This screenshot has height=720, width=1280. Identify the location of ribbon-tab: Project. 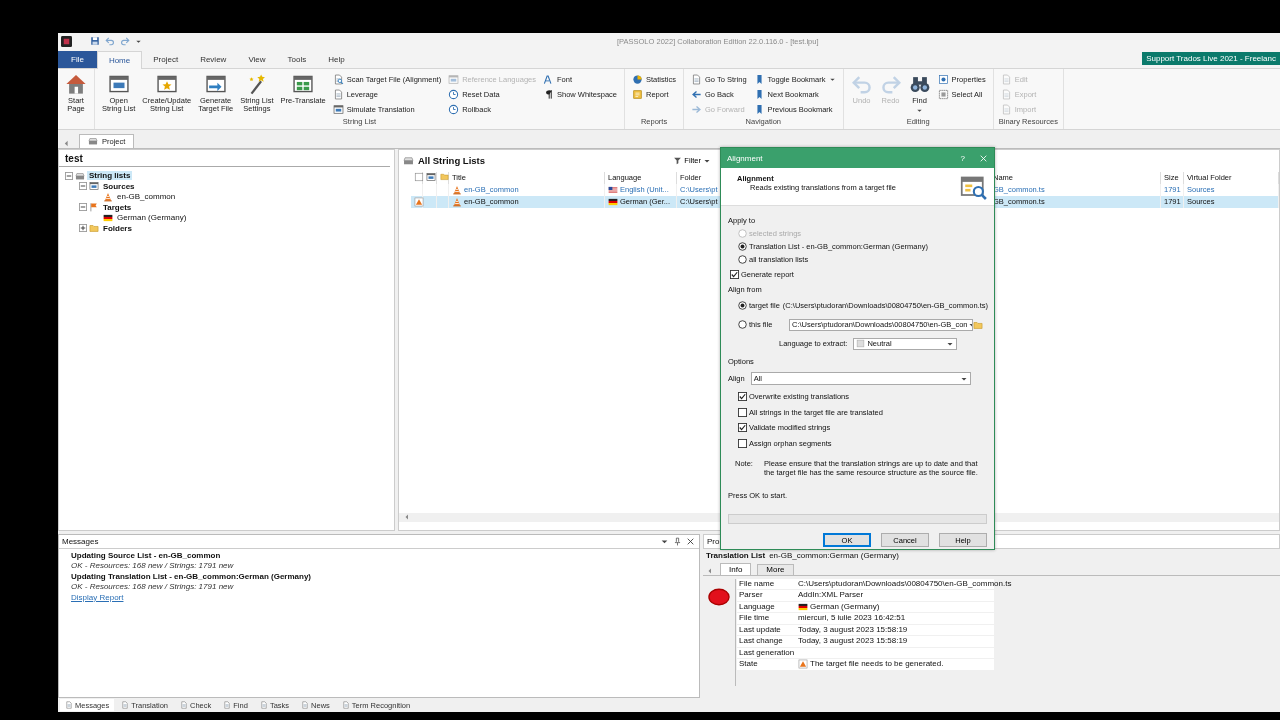
(166, 59).